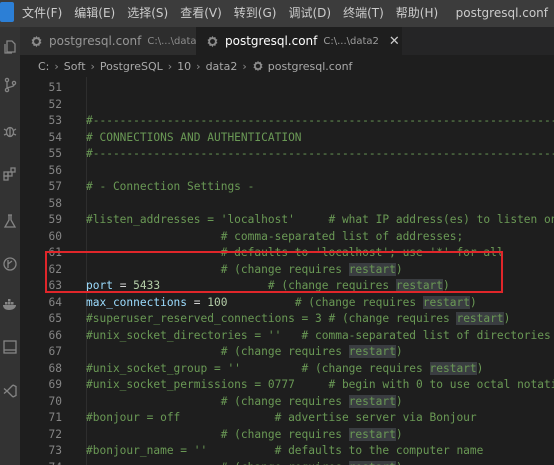 Image resolution: width=554 pixels, height=465 pixels. I want to click on docker-icon, so click(10, 304).